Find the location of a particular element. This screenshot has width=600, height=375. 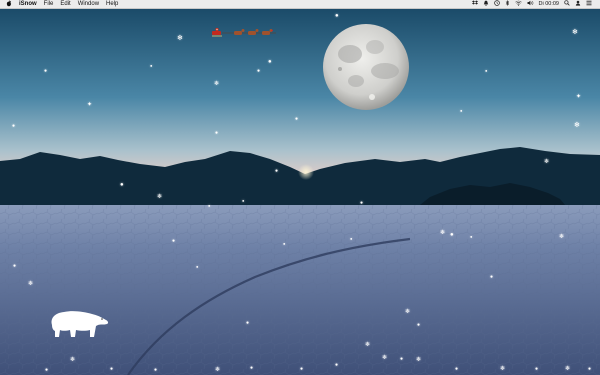

menu-help: Help is located at coordinates (112, 4).